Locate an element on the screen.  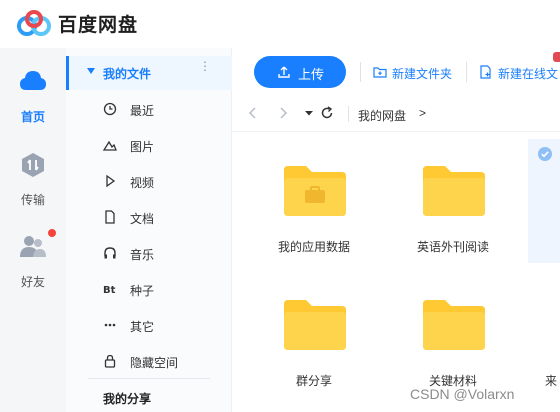
category-documents: 文档 is located at coordinates (149, 217).